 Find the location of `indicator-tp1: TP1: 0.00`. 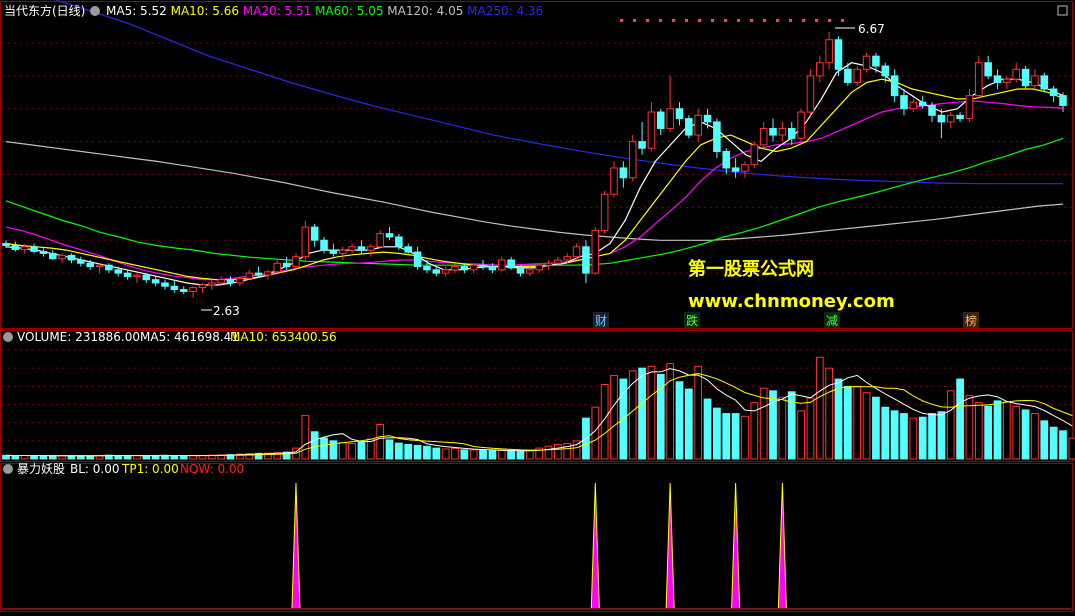

indicator-tp1: TP1: 0.00 is located at coordinates (150, 469).